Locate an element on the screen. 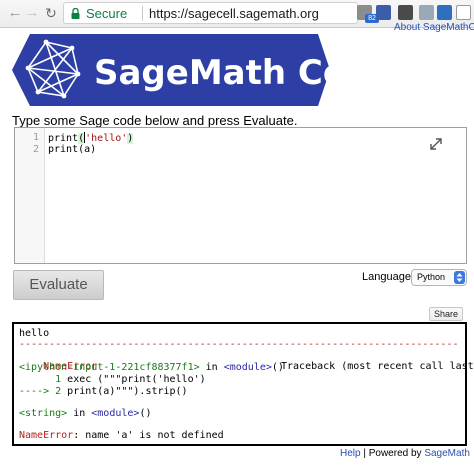 The image size is (474, 466). logo-text: SageMath Cell is located at coordinates (212, 73).